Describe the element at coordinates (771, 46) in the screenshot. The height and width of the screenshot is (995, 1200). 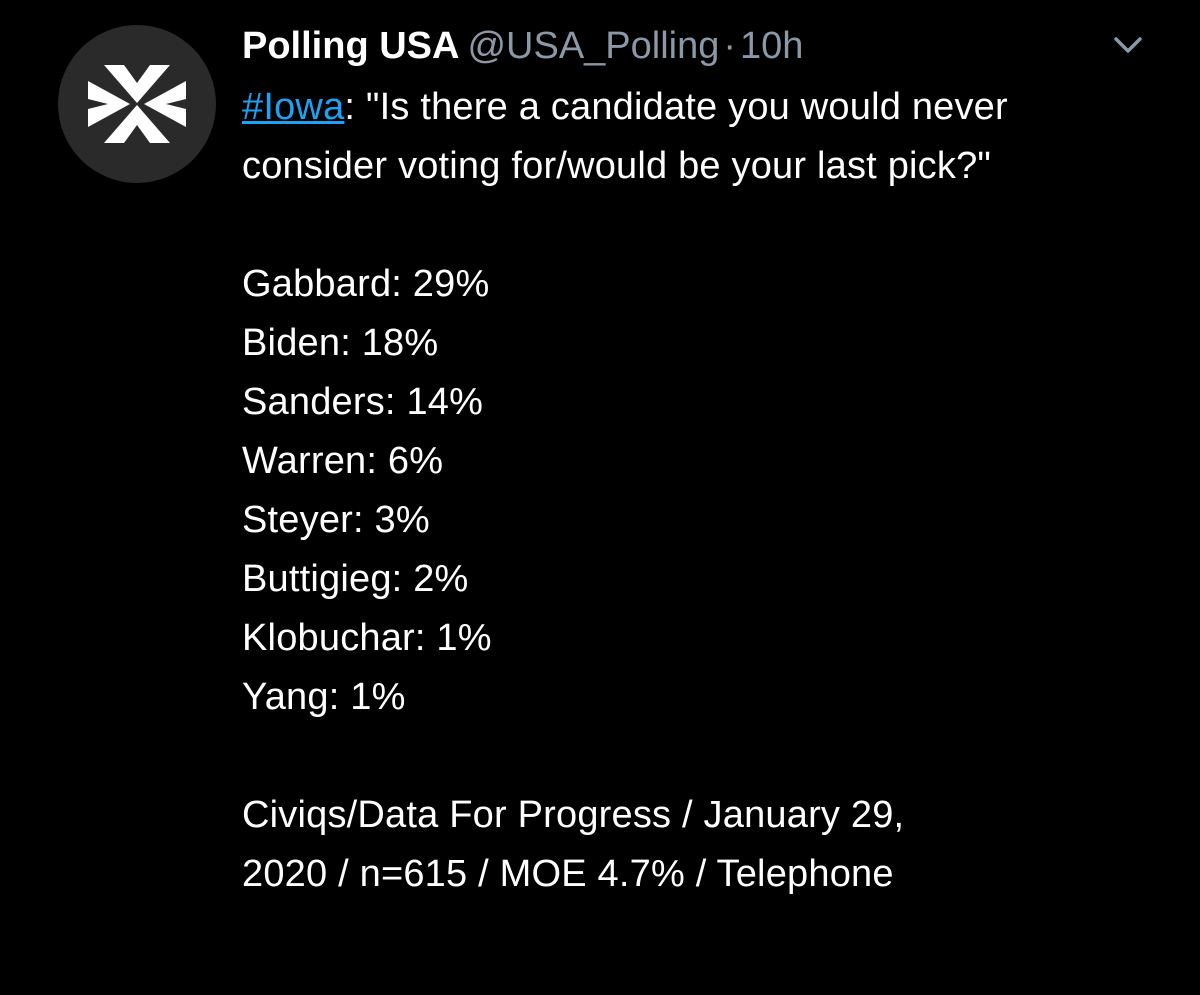
I see `tweet-timestamp: 10h` at that location.